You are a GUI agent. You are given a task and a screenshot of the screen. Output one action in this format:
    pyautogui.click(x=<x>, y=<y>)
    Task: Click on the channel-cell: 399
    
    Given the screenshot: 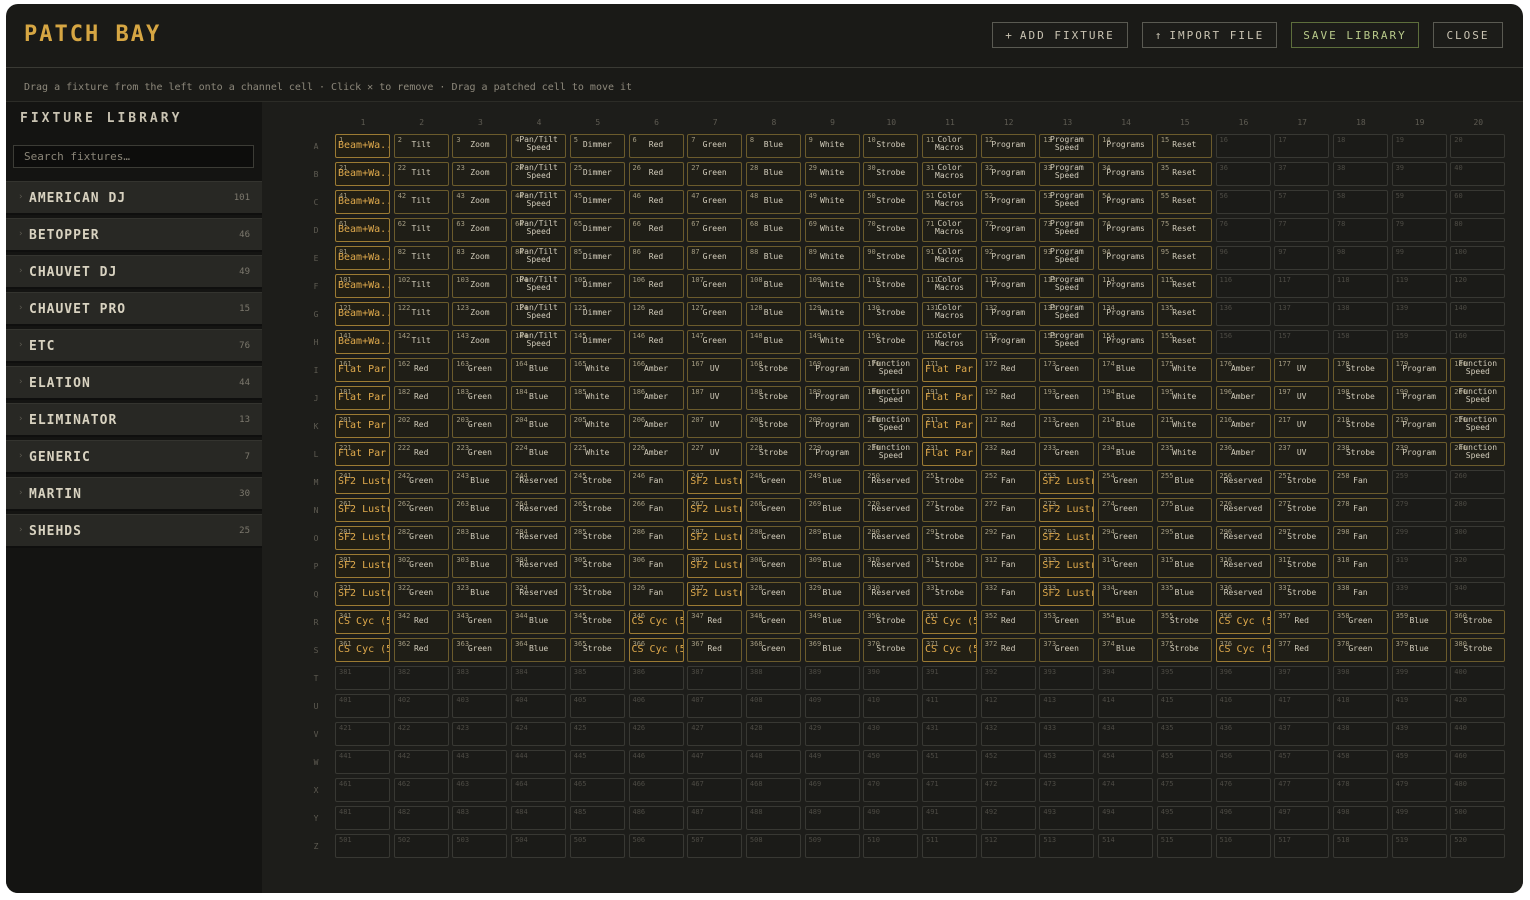 What is the action you would take?
    pyautogui.click(x=1419, y=678)
    